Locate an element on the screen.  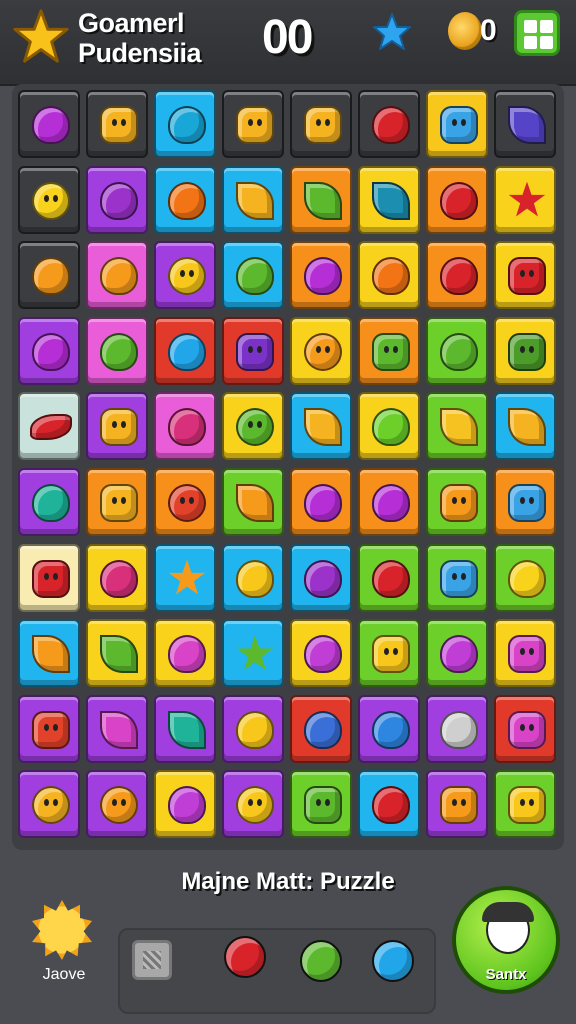
red-apple-icon is located at coordinates (245, 957).